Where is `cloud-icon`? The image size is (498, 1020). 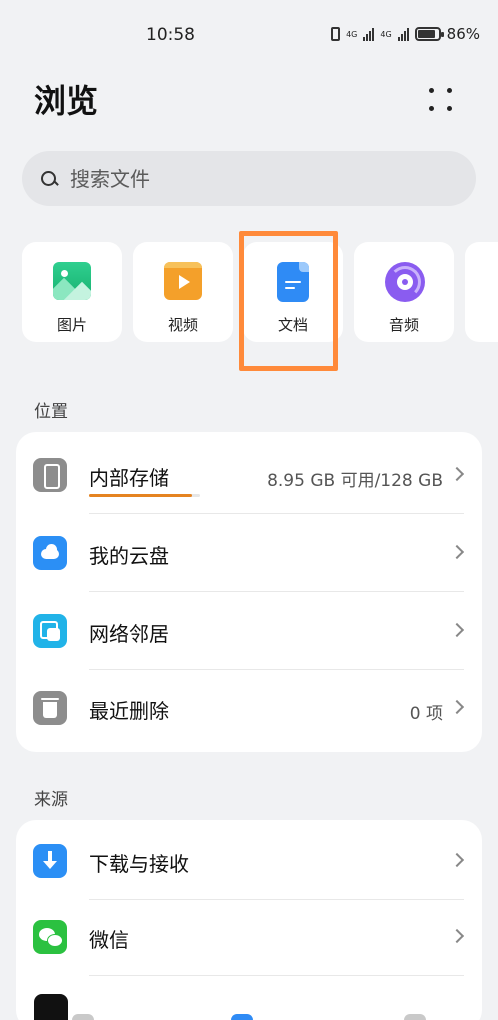 cloud-icon is located at coordinates (50, 553).